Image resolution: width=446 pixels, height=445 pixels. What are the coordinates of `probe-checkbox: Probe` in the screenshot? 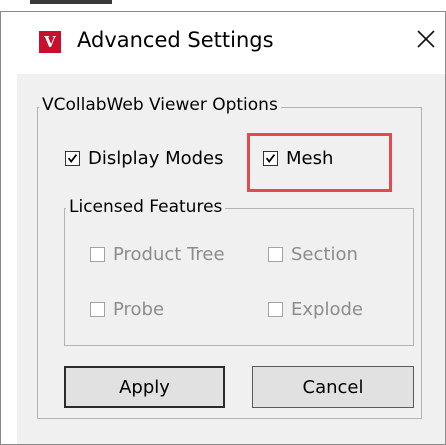 It's located at (127, 309).